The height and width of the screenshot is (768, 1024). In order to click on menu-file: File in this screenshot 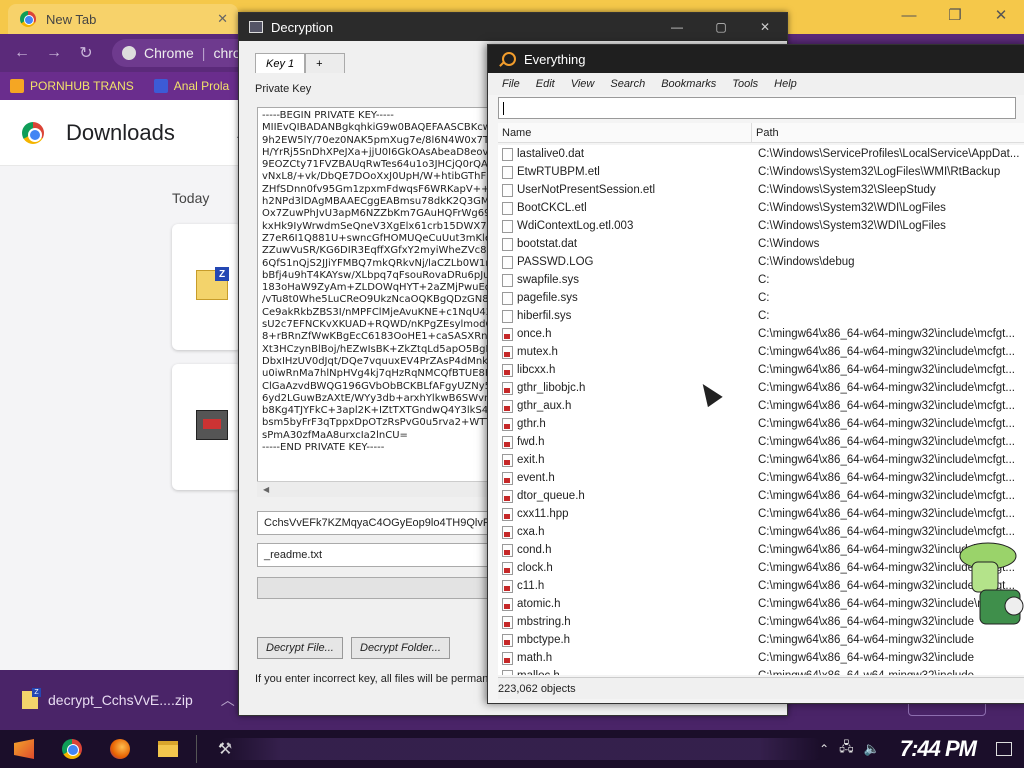, I will do `click(511, 84)`.